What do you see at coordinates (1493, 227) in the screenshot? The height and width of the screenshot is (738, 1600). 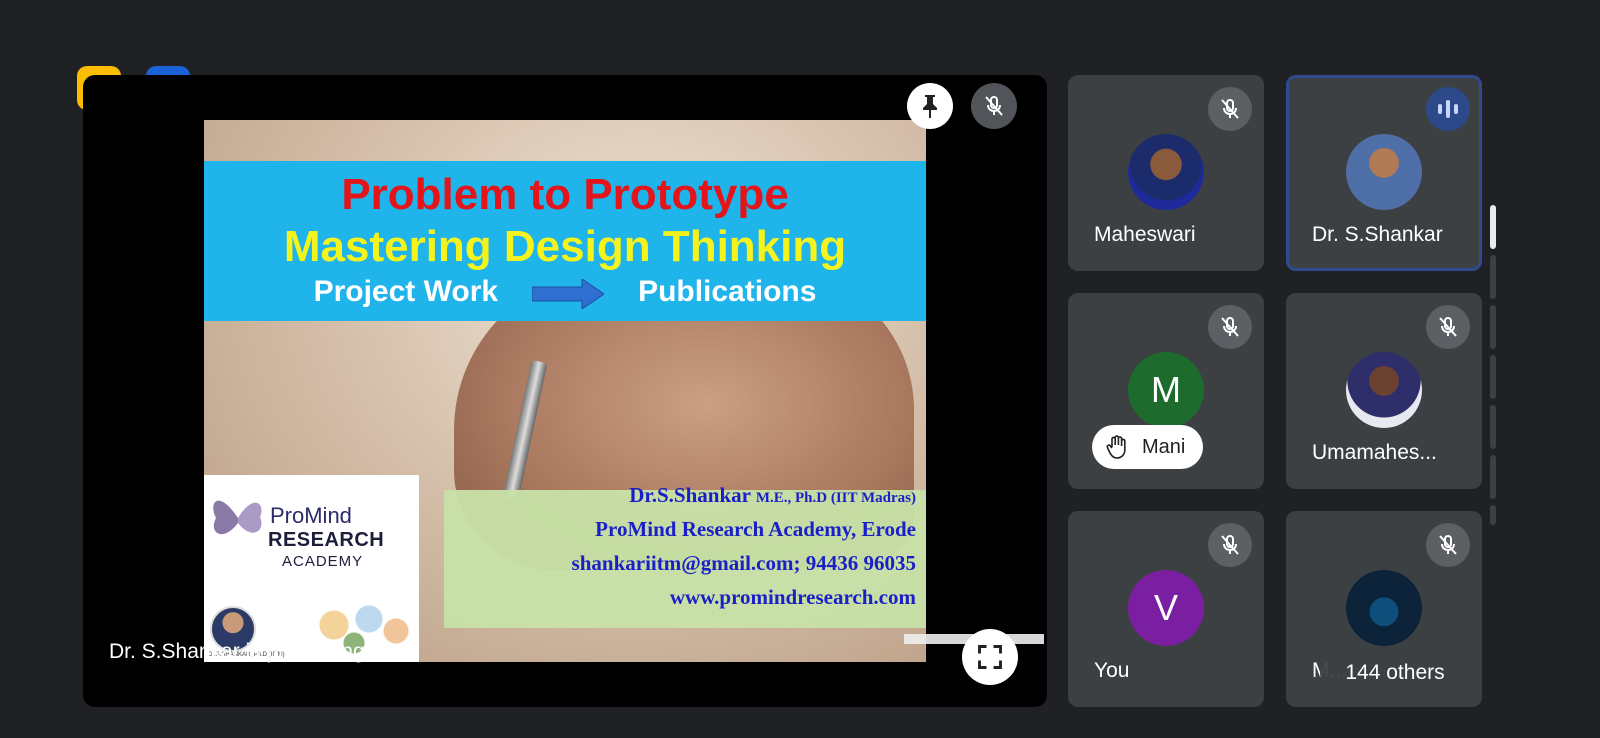 I see `scrollbar-thumb` at bounding box center [1493, 227].